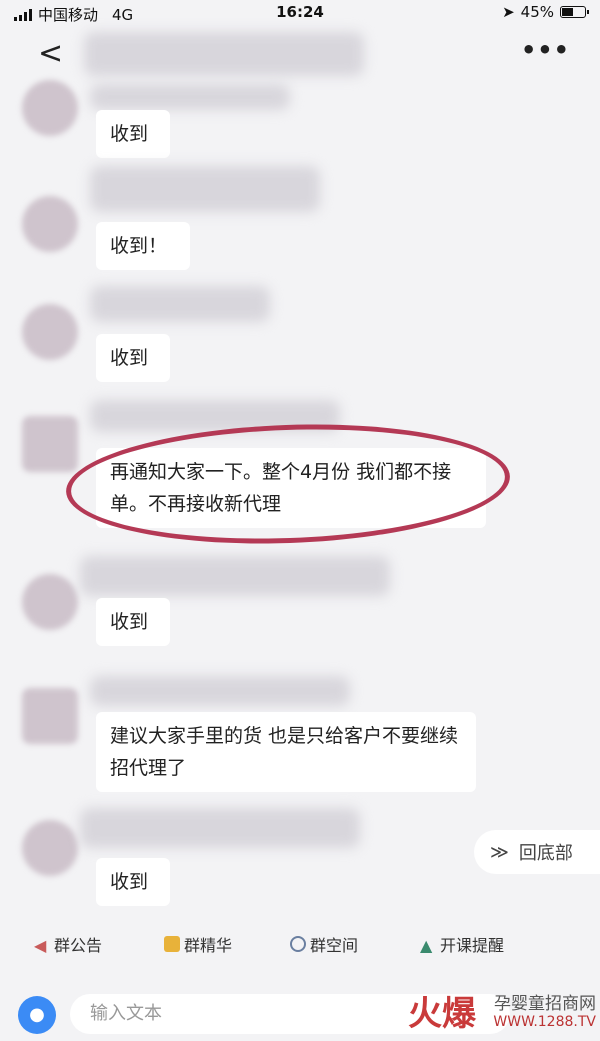 Image resolution: width=600 pixels, height=1041 pixels. I want to click on tab-group-space: 群空间, so click(324, 944).